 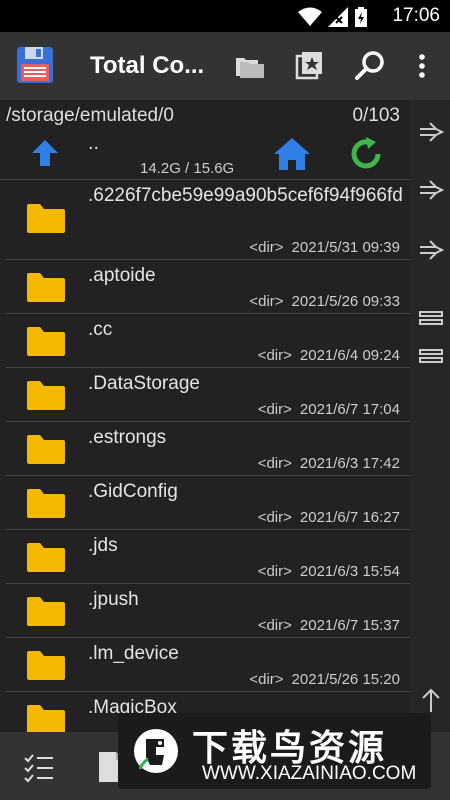 I want to click on bookmark-star-icon, so click(x=310, y=66).